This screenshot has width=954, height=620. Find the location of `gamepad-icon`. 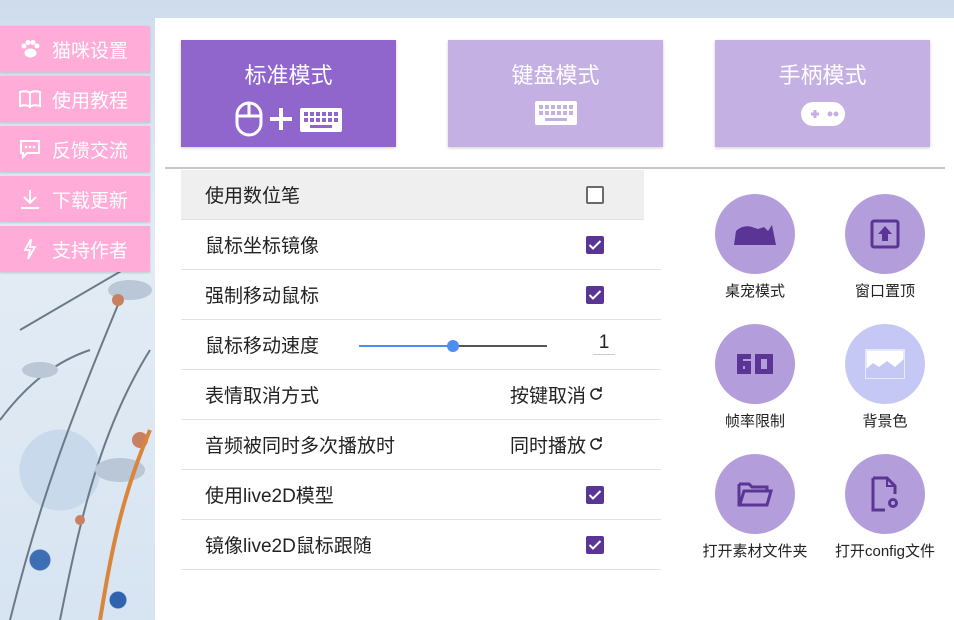

gamepad-icon is located at coordinates (822, 114).